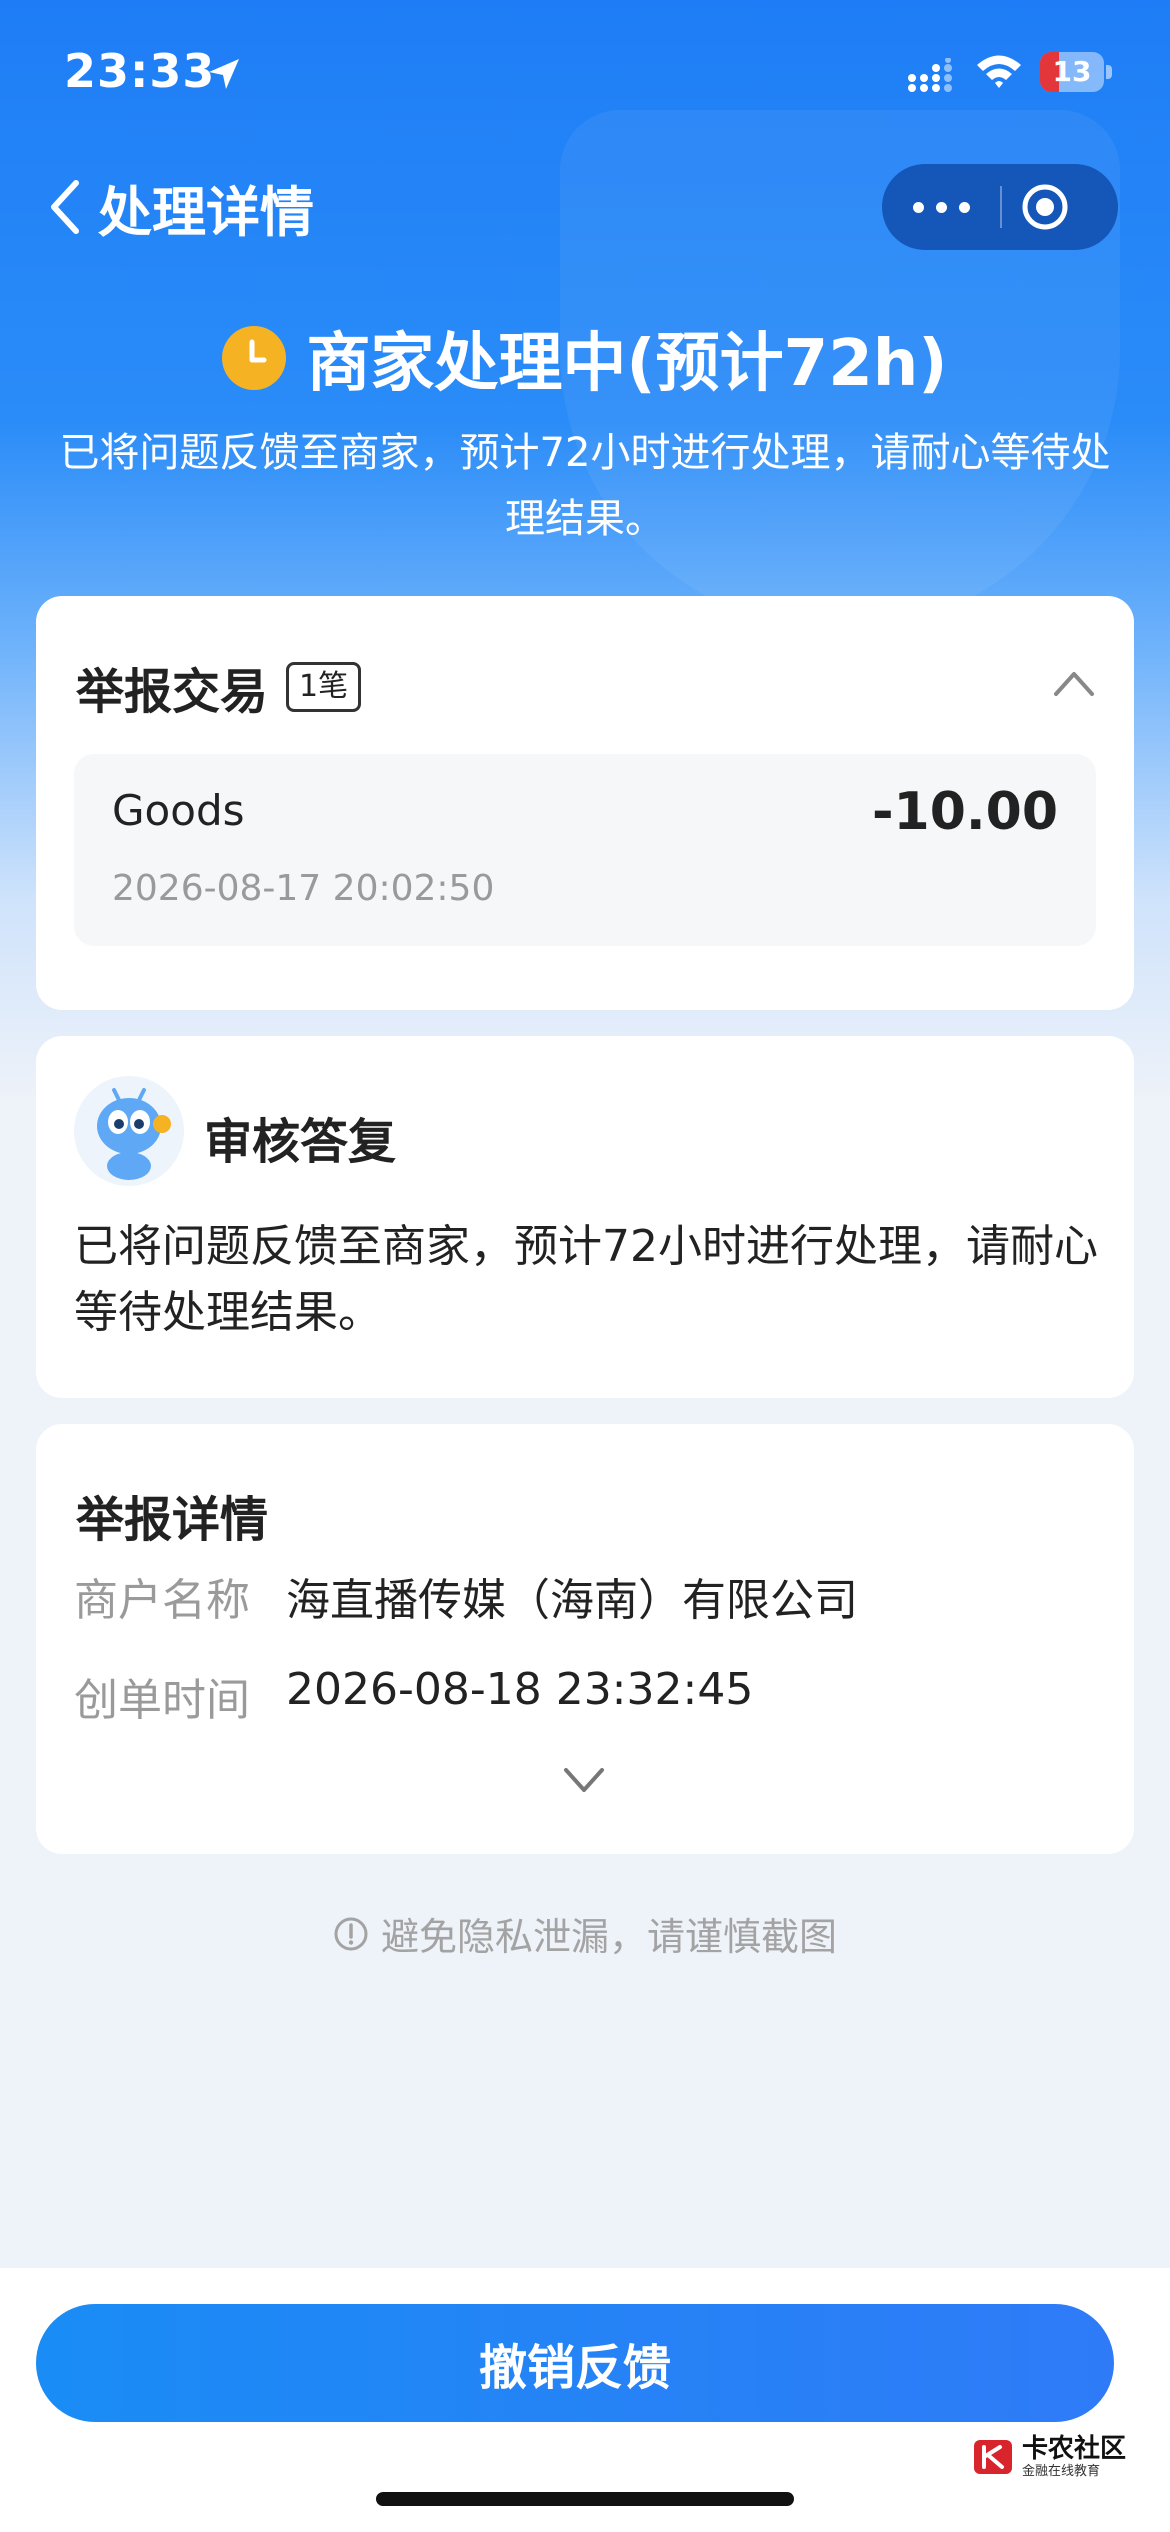  What do you see at coordinates (303, 888) in the screenshot?
I see `transaction-time: 2026-08-17 20:02:50` at bounding box center [303, 888].